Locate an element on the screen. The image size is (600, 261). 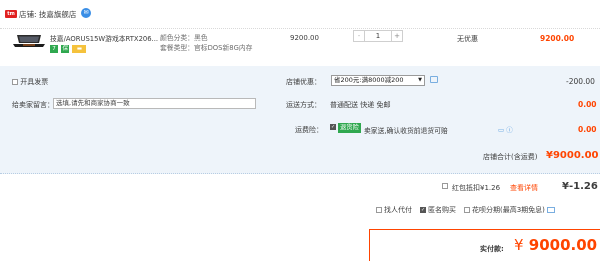
shipping-price: 0.00 is located at coordinates (587, 104).